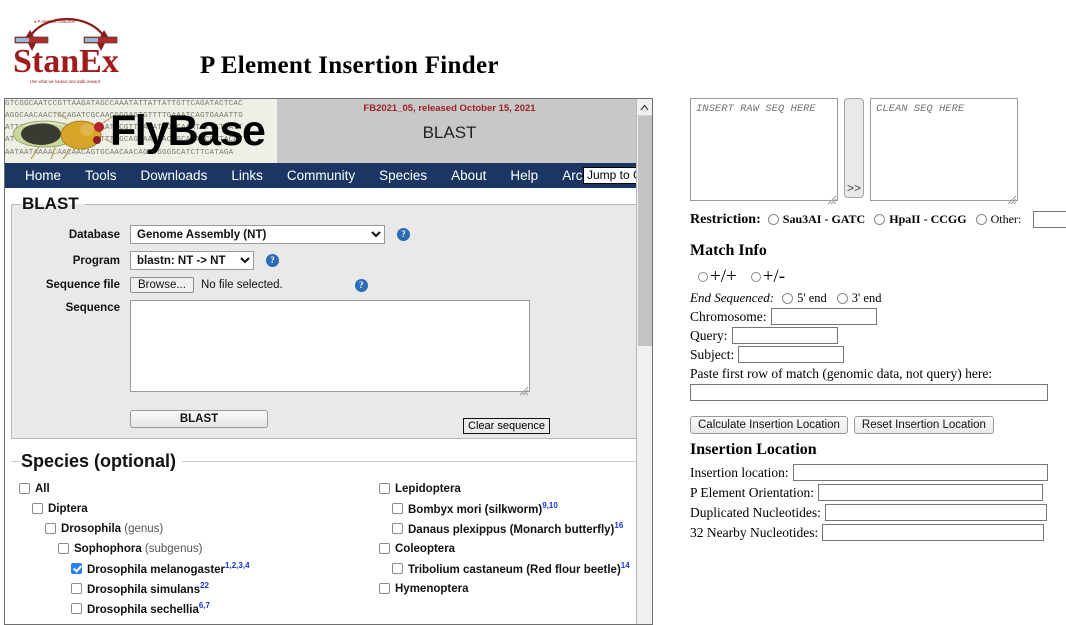 The image size is (1066, 625). I want to click on query-row: Query:, so click(878, 335).